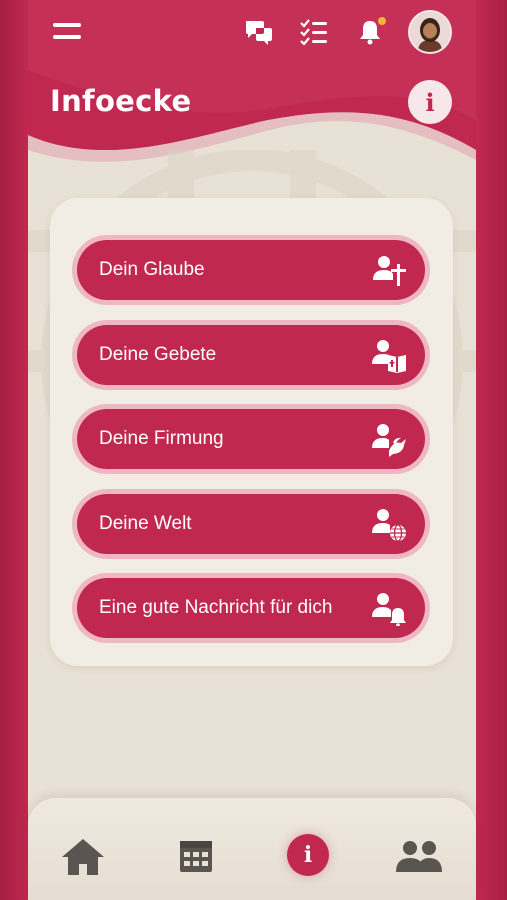 The image size is (507, 900). I want to click on info-button: i, so click(430, 102).